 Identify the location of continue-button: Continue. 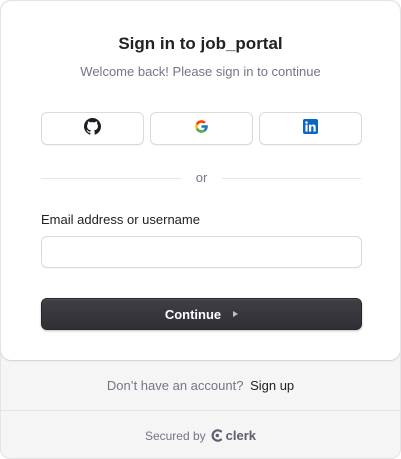
(201, 314).